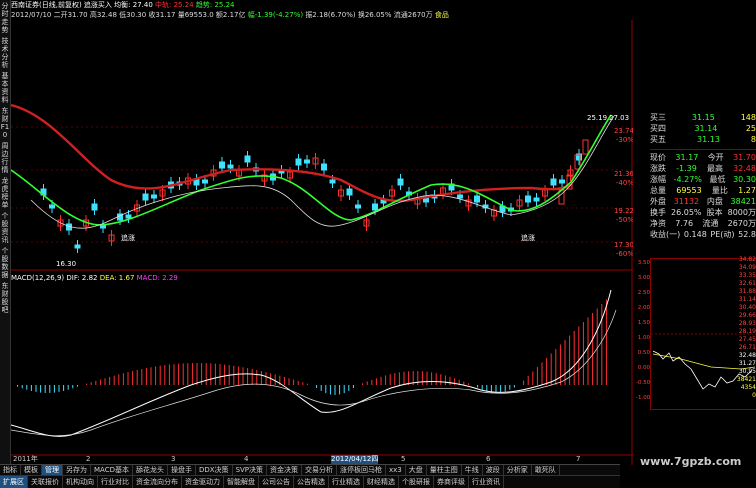 The image size is (756, 488). I want to click on top-price-left: 25.19, so click(597, 118).